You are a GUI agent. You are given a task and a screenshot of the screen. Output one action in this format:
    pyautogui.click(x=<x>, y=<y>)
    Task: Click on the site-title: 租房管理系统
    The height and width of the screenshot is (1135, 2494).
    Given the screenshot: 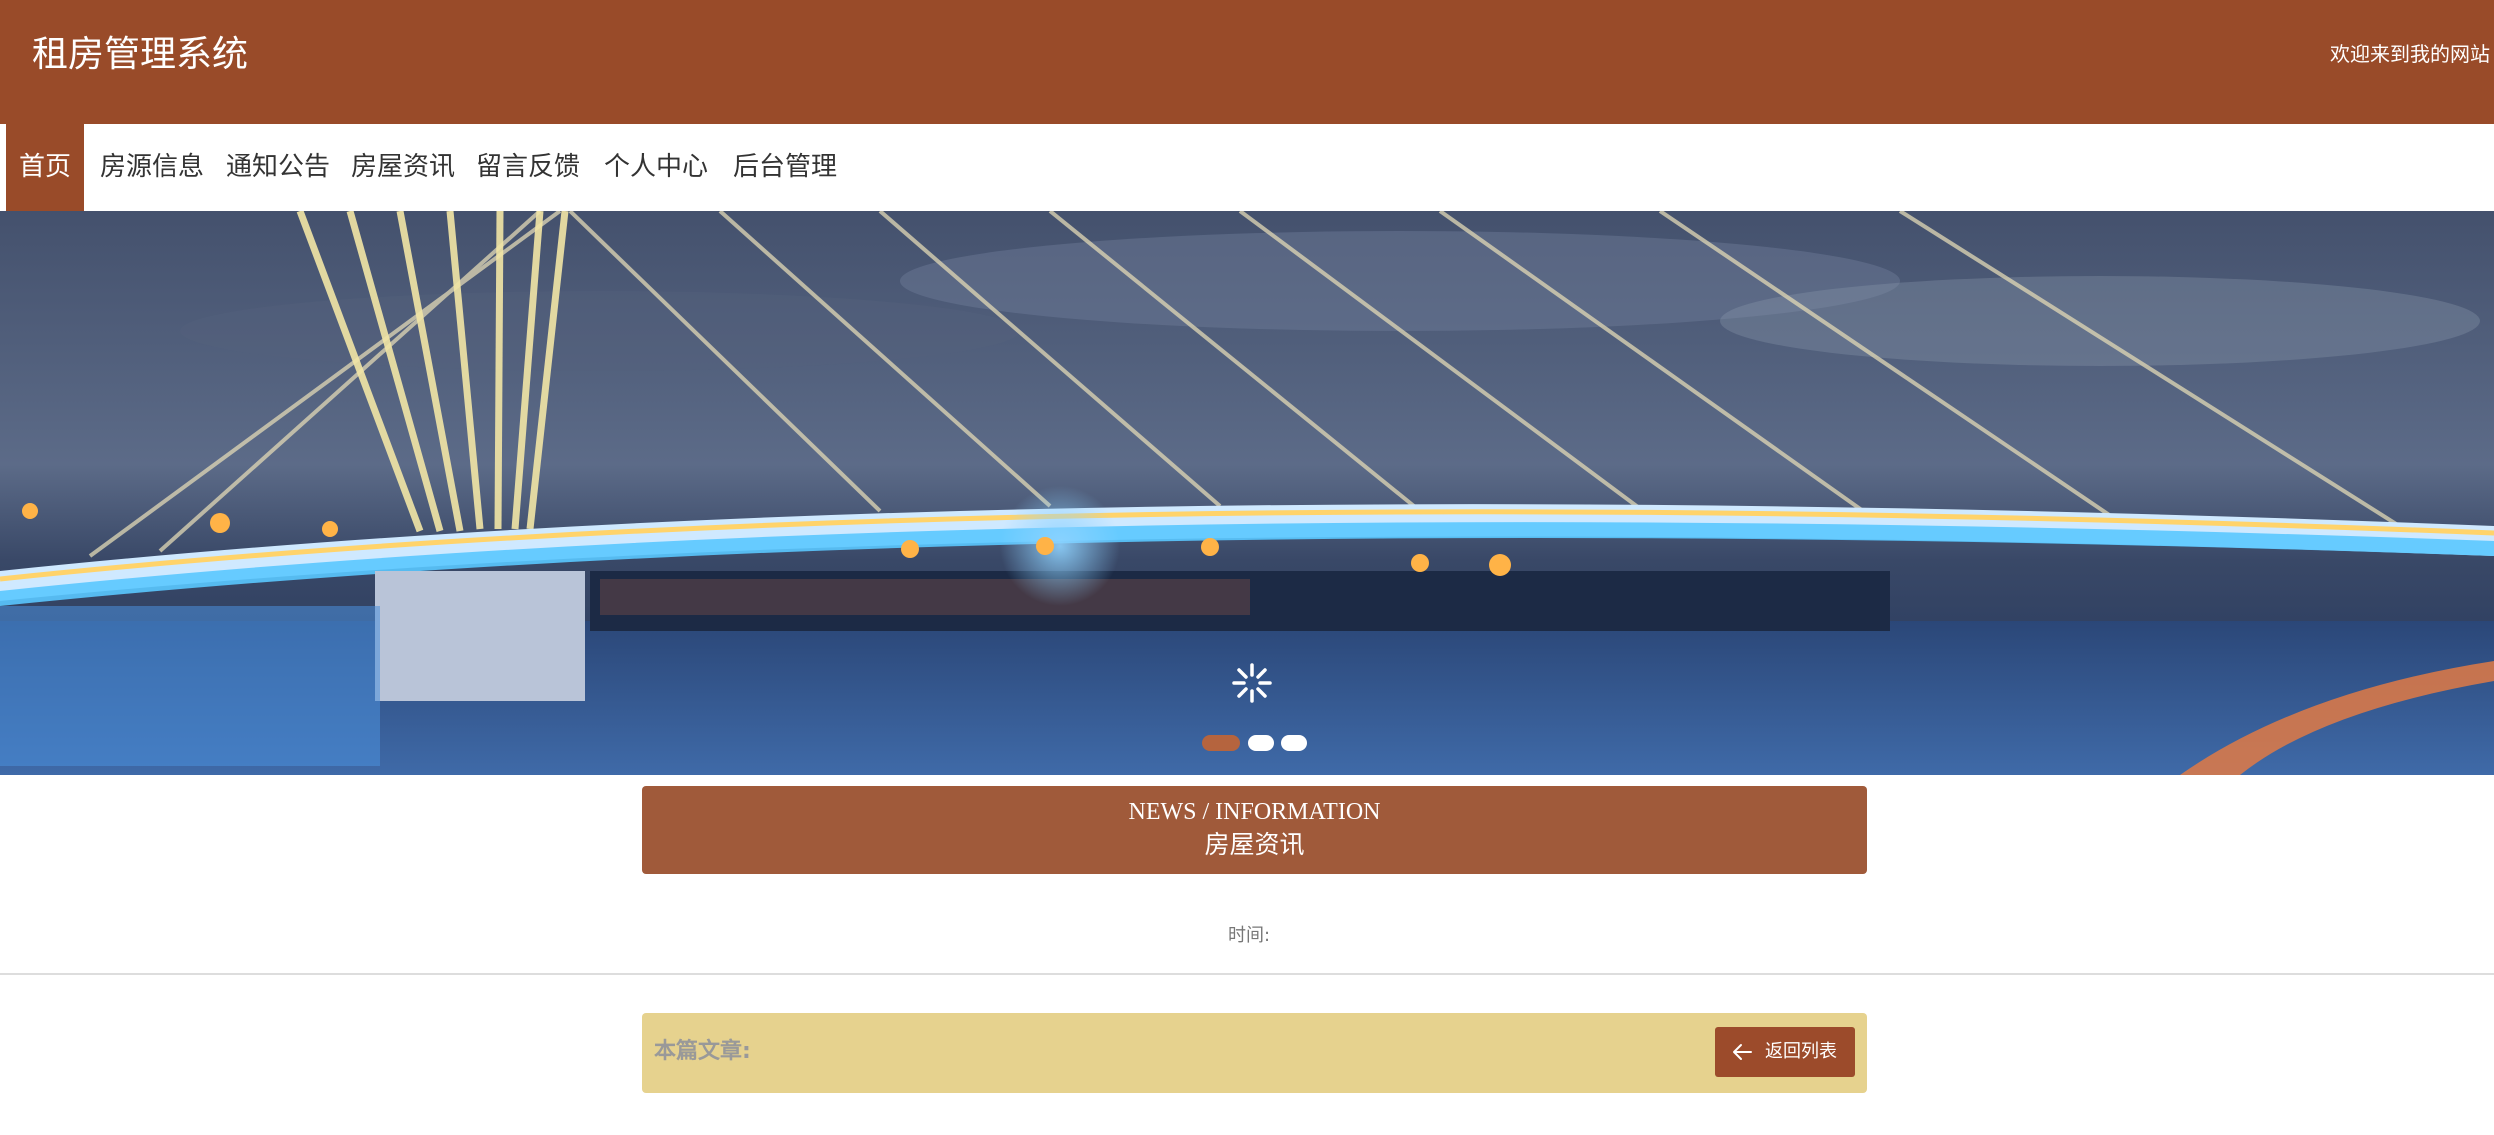 What is the action you would take?
    pyautogui.click(x=140, y=54)
    